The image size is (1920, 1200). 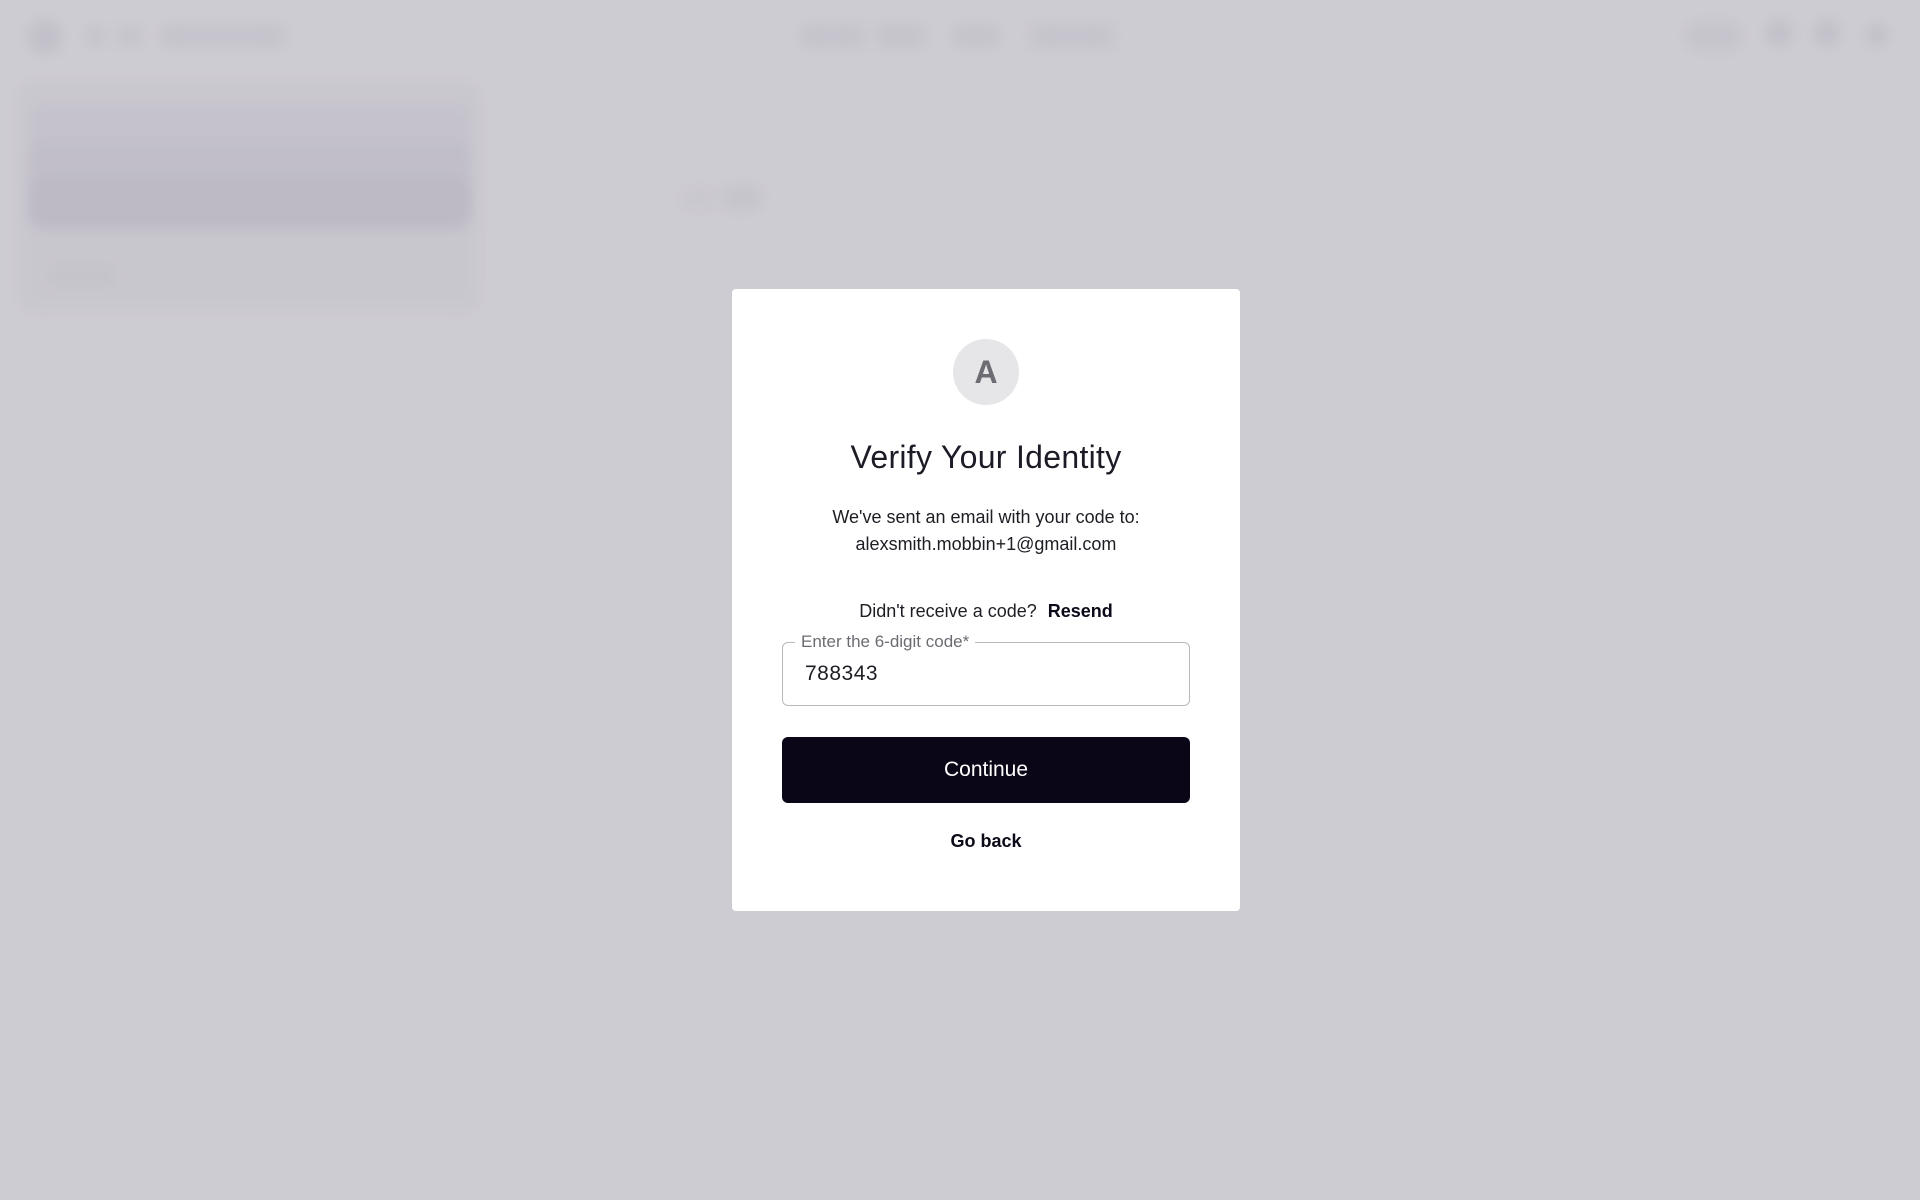 What do you see at coordinates (986, 674) in the screenshot?
I see `code-input` at bounding box center [986, 674].